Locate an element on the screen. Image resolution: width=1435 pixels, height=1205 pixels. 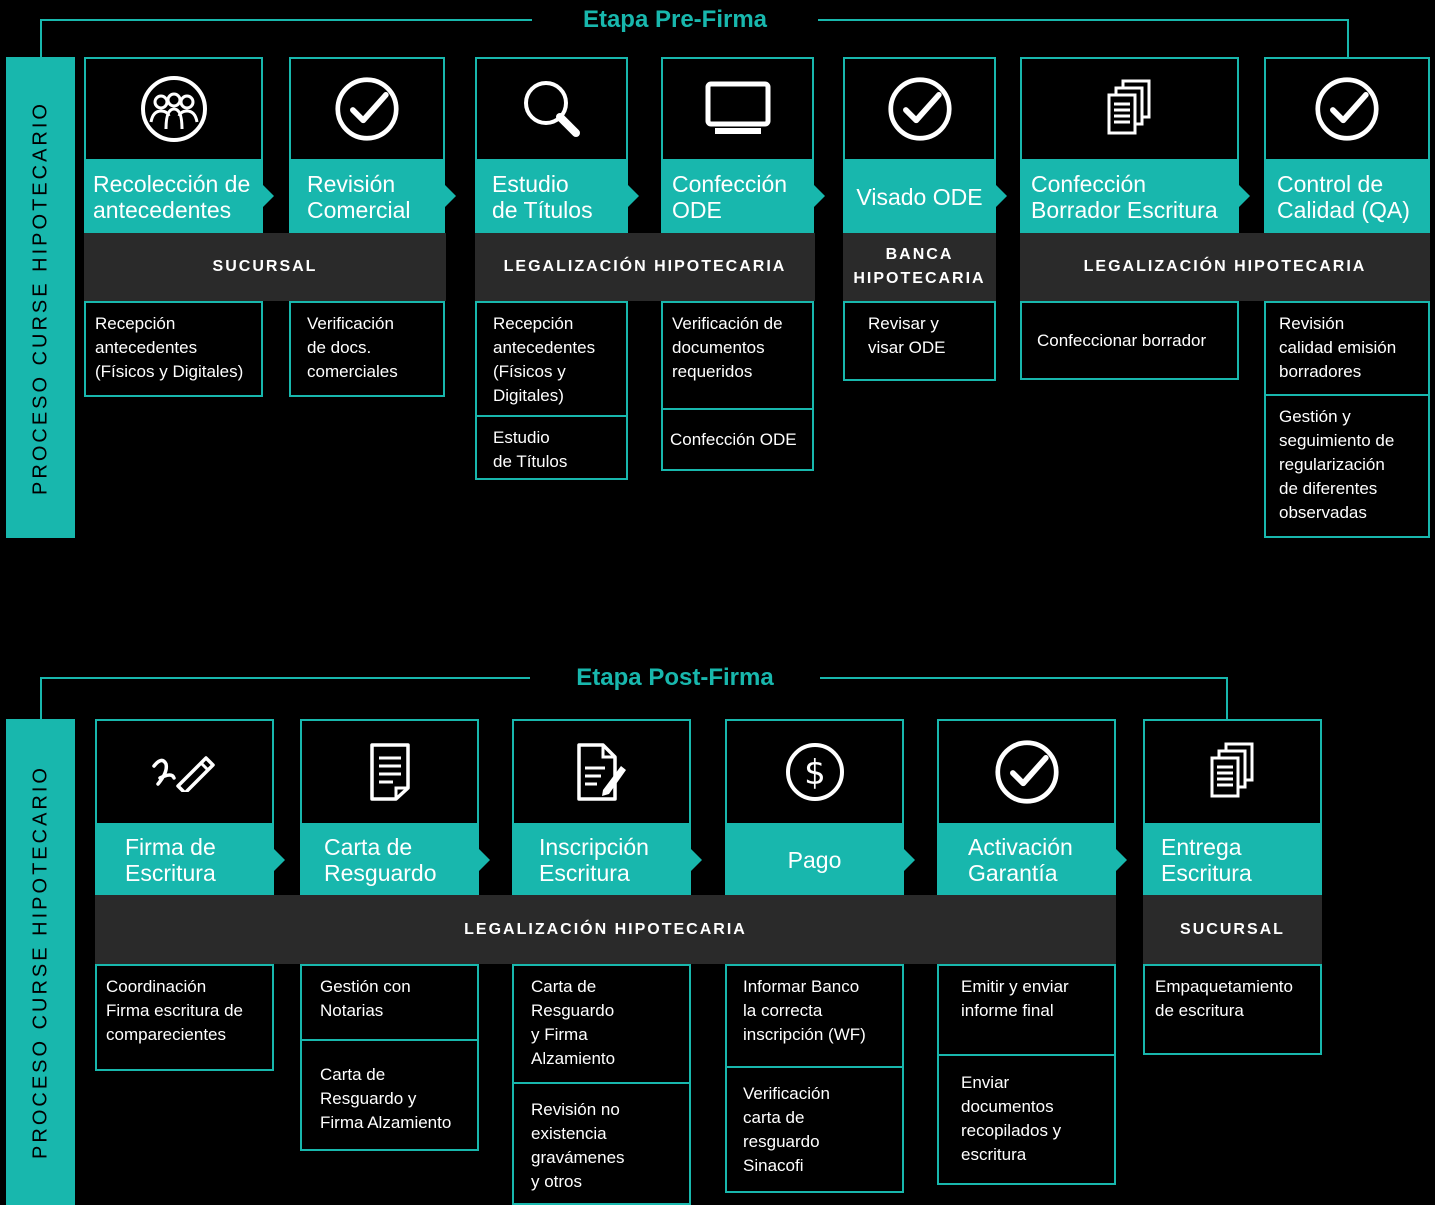
post-step-1-icon-box is located at coordinates (184, 772).